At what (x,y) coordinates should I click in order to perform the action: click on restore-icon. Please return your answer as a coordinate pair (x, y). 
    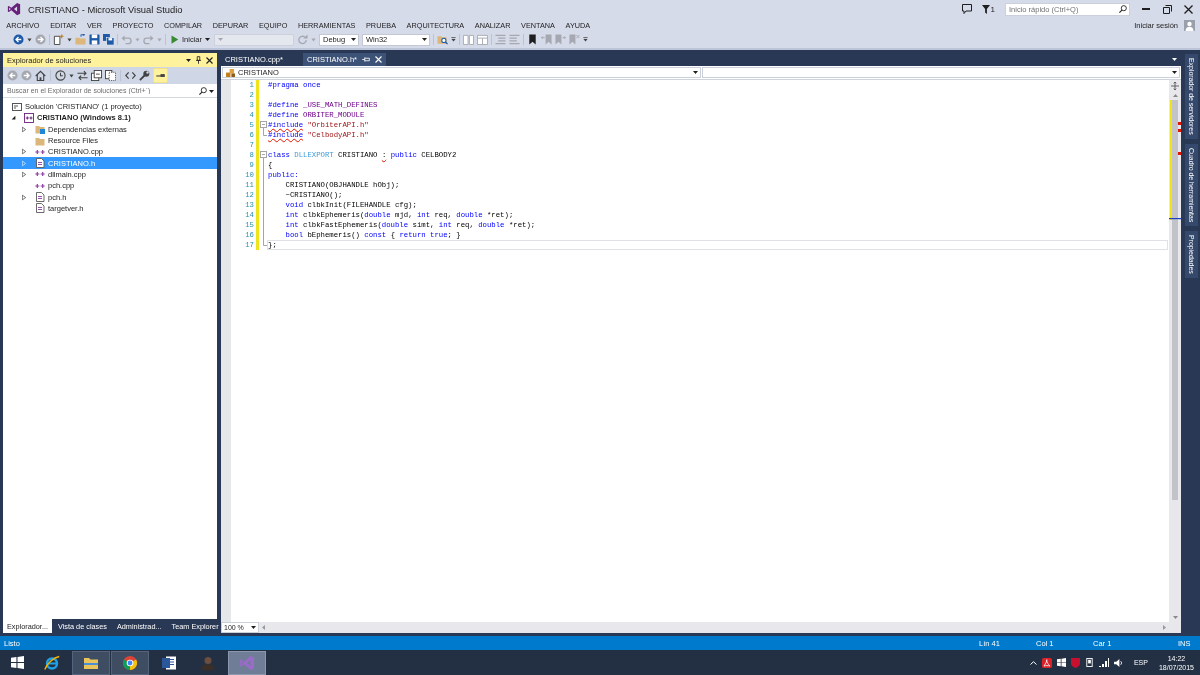
    Looking at the image, I should click on (1167, 9).